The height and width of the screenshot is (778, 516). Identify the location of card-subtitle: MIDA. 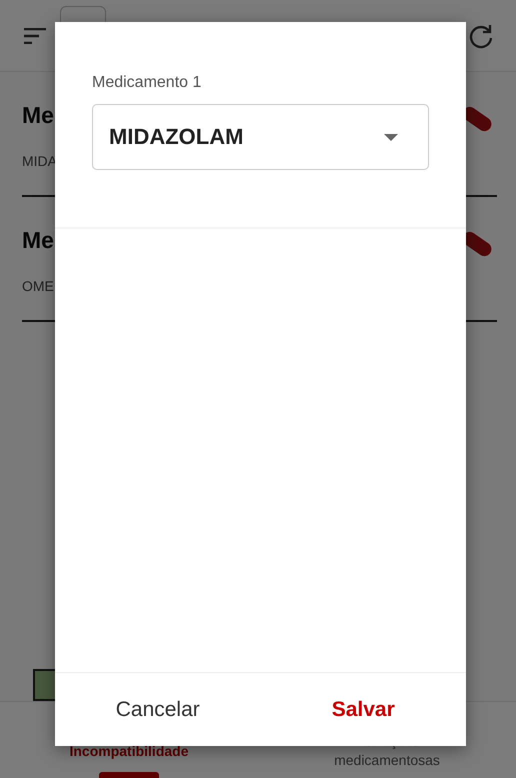
(39, 161).